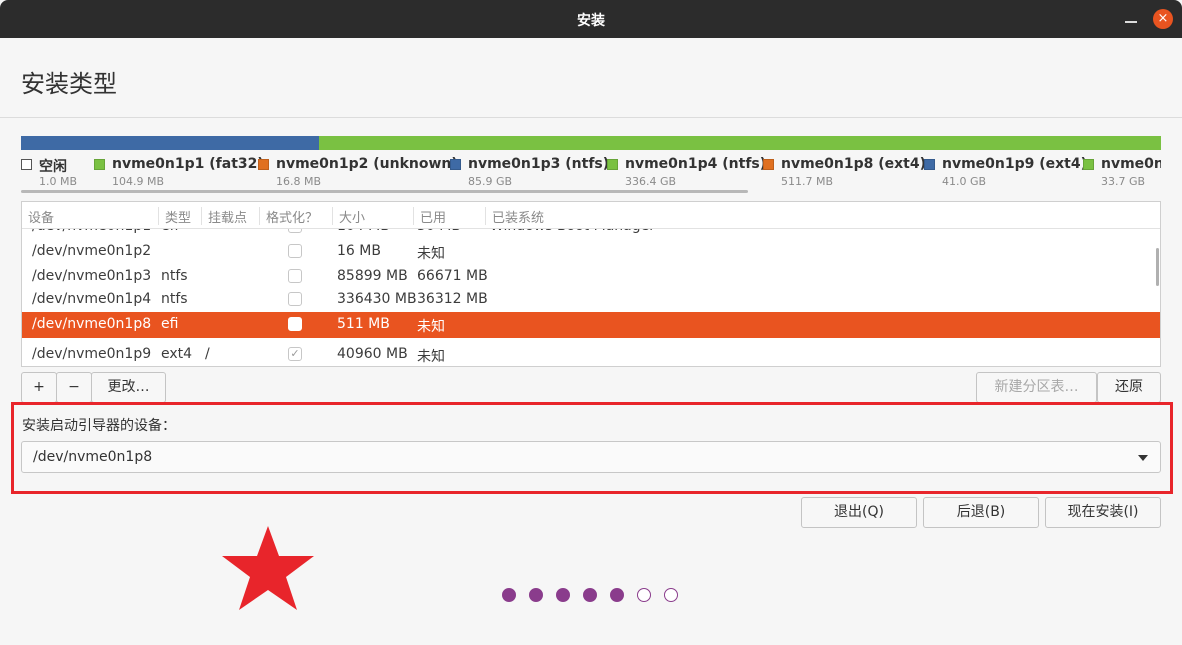 The width and height of the screenshot is (1182, 645). Describe the element at coordinates (92, 324) in the screenshot. I see `cell-device: /dev/nvme0n1p8` at that location.